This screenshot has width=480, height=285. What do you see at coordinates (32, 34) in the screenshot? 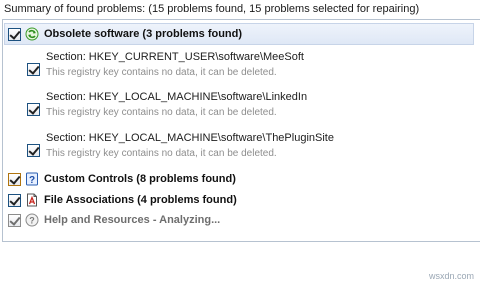
I see `recycle-icon` at bounding box center [32, 34].